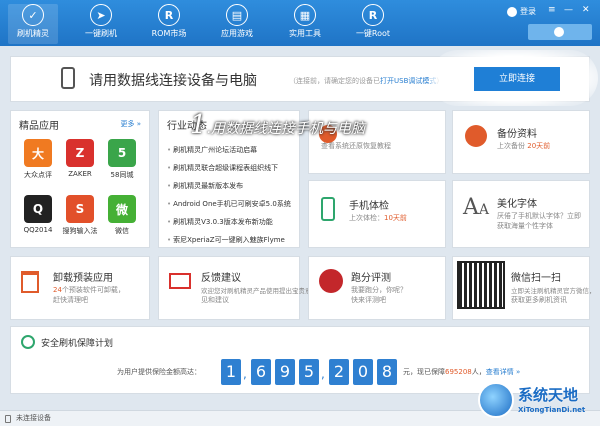  I want to click on app-label: 微信, so click(122, 231).